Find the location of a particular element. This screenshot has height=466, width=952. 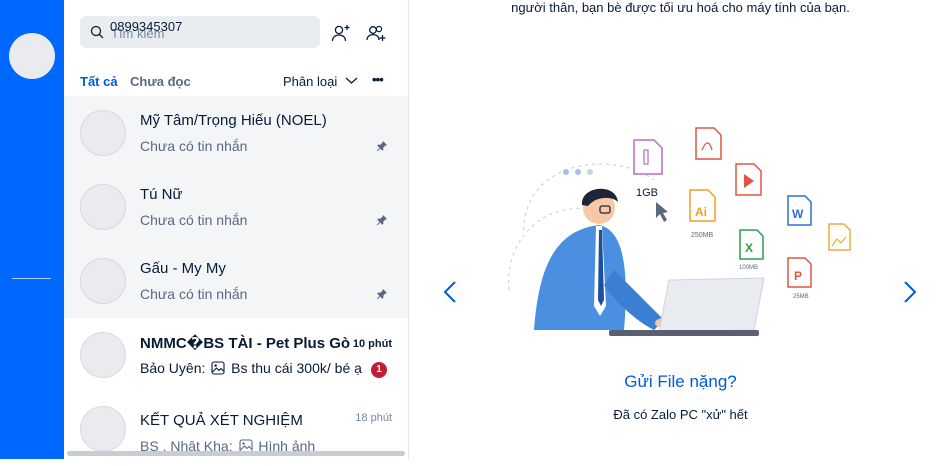

preview-sender: Bảo Uyên: is located at coordinates (173, 368).